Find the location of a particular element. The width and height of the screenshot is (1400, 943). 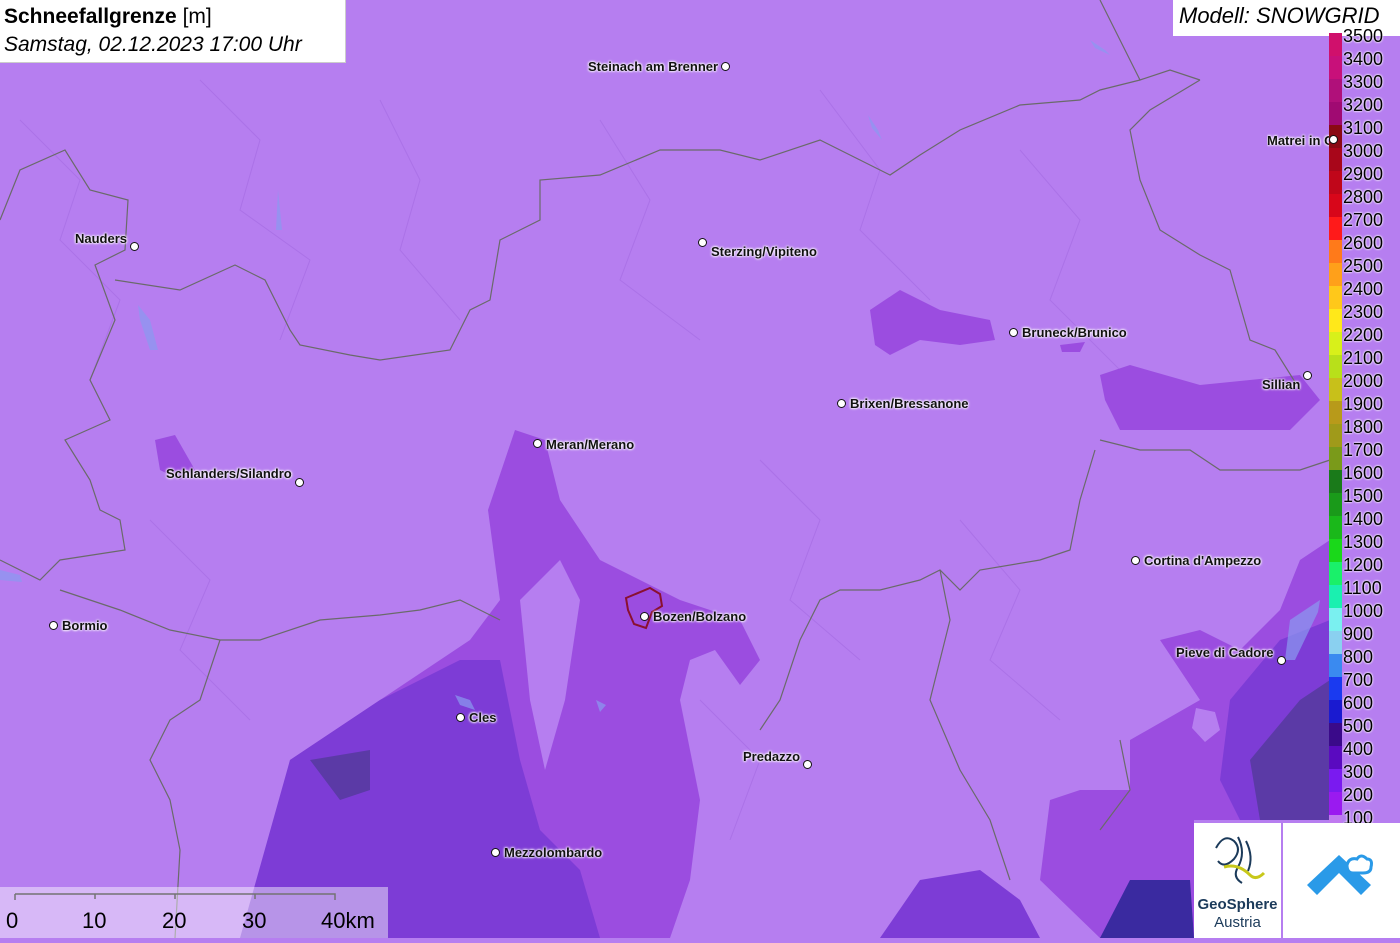

city-label: Bruneck/Brunico is located at coordinates (1074, 332).